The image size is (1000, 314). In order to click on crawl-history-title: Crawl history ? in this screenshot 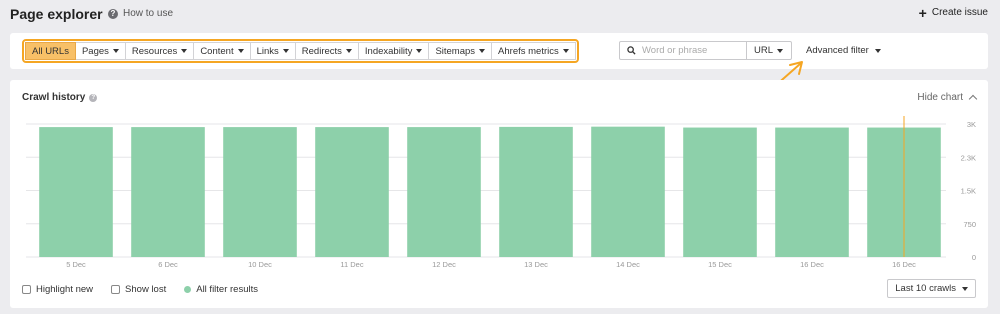, I will do `click(60, 97)`.